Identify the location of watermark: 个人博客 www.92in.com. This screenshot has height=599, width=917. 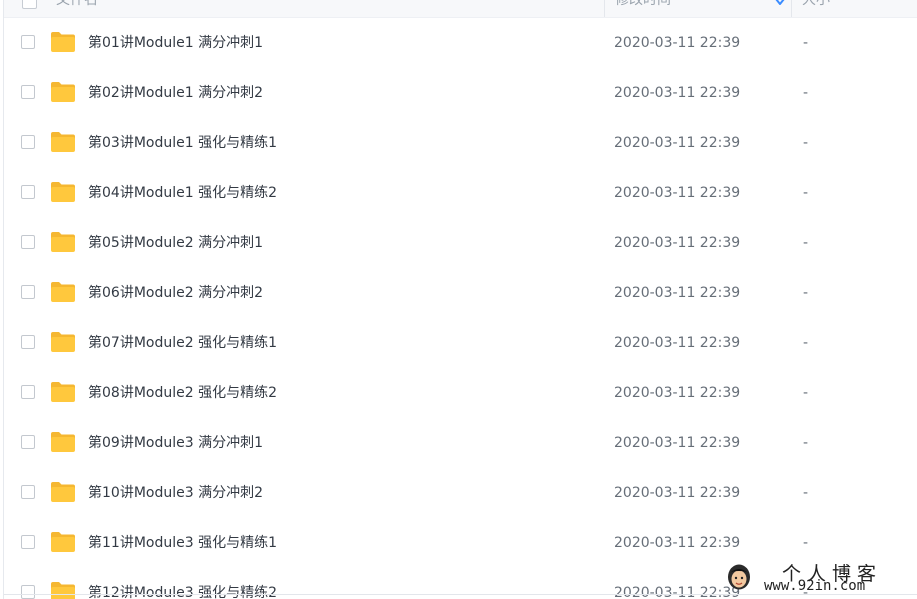
(819, 578).